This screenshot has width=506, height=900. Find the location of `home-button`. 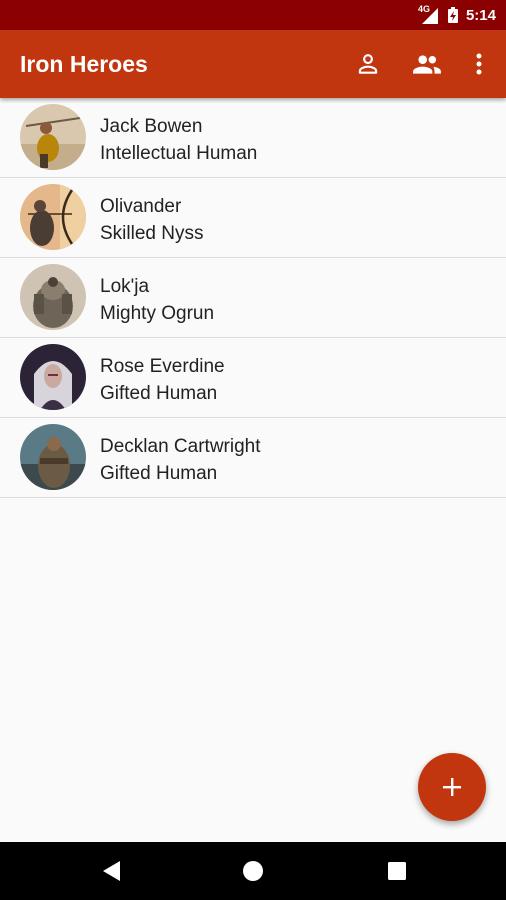

home-button is located at coordinates (253, 871).